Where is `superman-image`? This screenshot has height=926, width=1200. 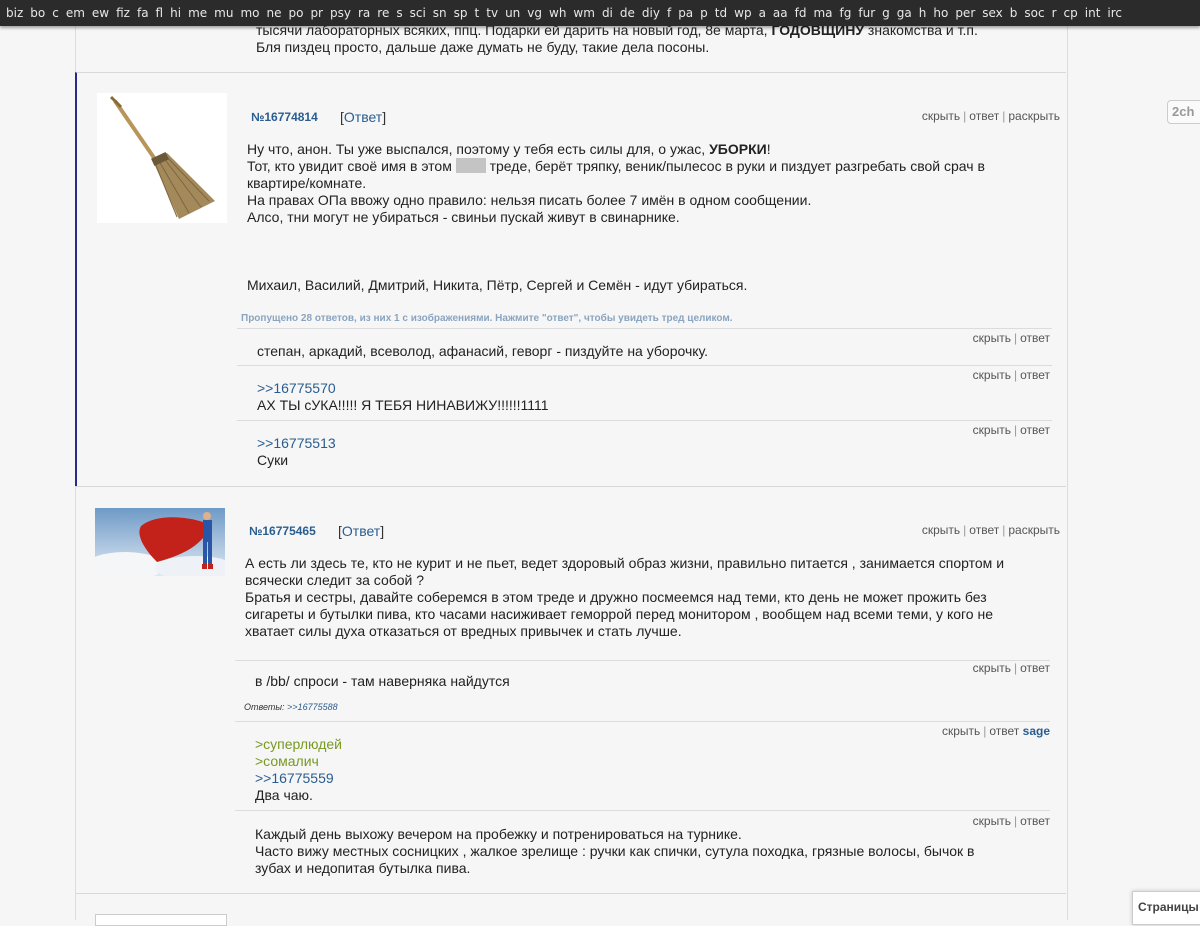 superman-image is located at coordinates (160, 542).